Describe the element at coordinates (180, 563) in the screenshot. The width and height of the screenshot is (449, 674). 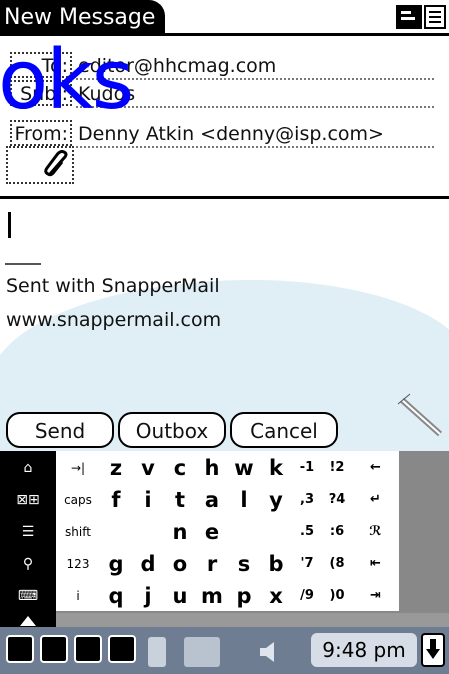
I see `key-o: o` at that location.